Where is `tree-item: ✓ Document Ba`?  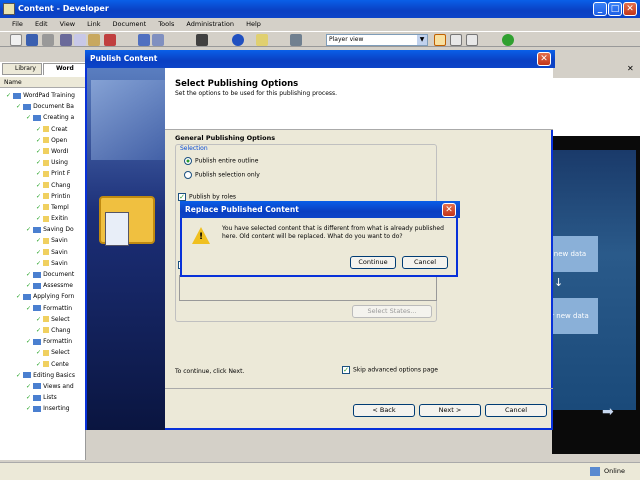
tree-item: ✓ Document Ba is located at coordinates (40, 106).